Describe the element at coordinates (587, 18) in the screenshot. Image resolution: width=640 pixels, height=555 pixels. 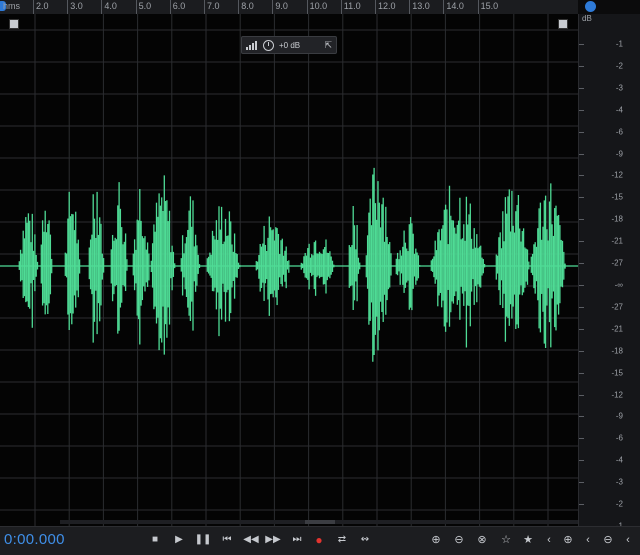
I see `db-unit: dB` at that location.